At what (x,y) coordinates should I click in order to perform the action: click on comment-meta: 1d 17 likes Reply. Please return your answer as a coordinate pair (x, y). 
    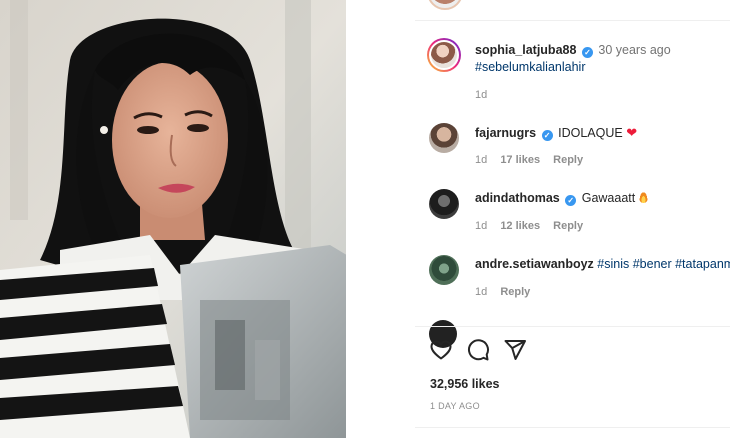
    Looking at the image, I should click on (534, 160).